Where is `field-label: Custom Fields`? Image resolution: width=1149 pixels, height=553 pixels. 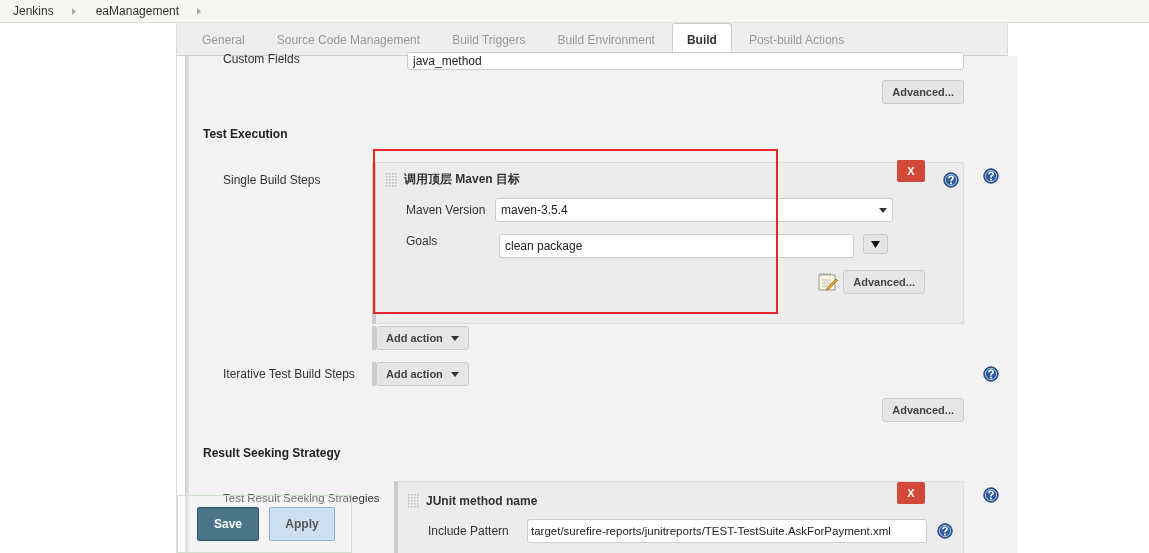 field-label: Custom Fields is located at coordinates (261, 59).